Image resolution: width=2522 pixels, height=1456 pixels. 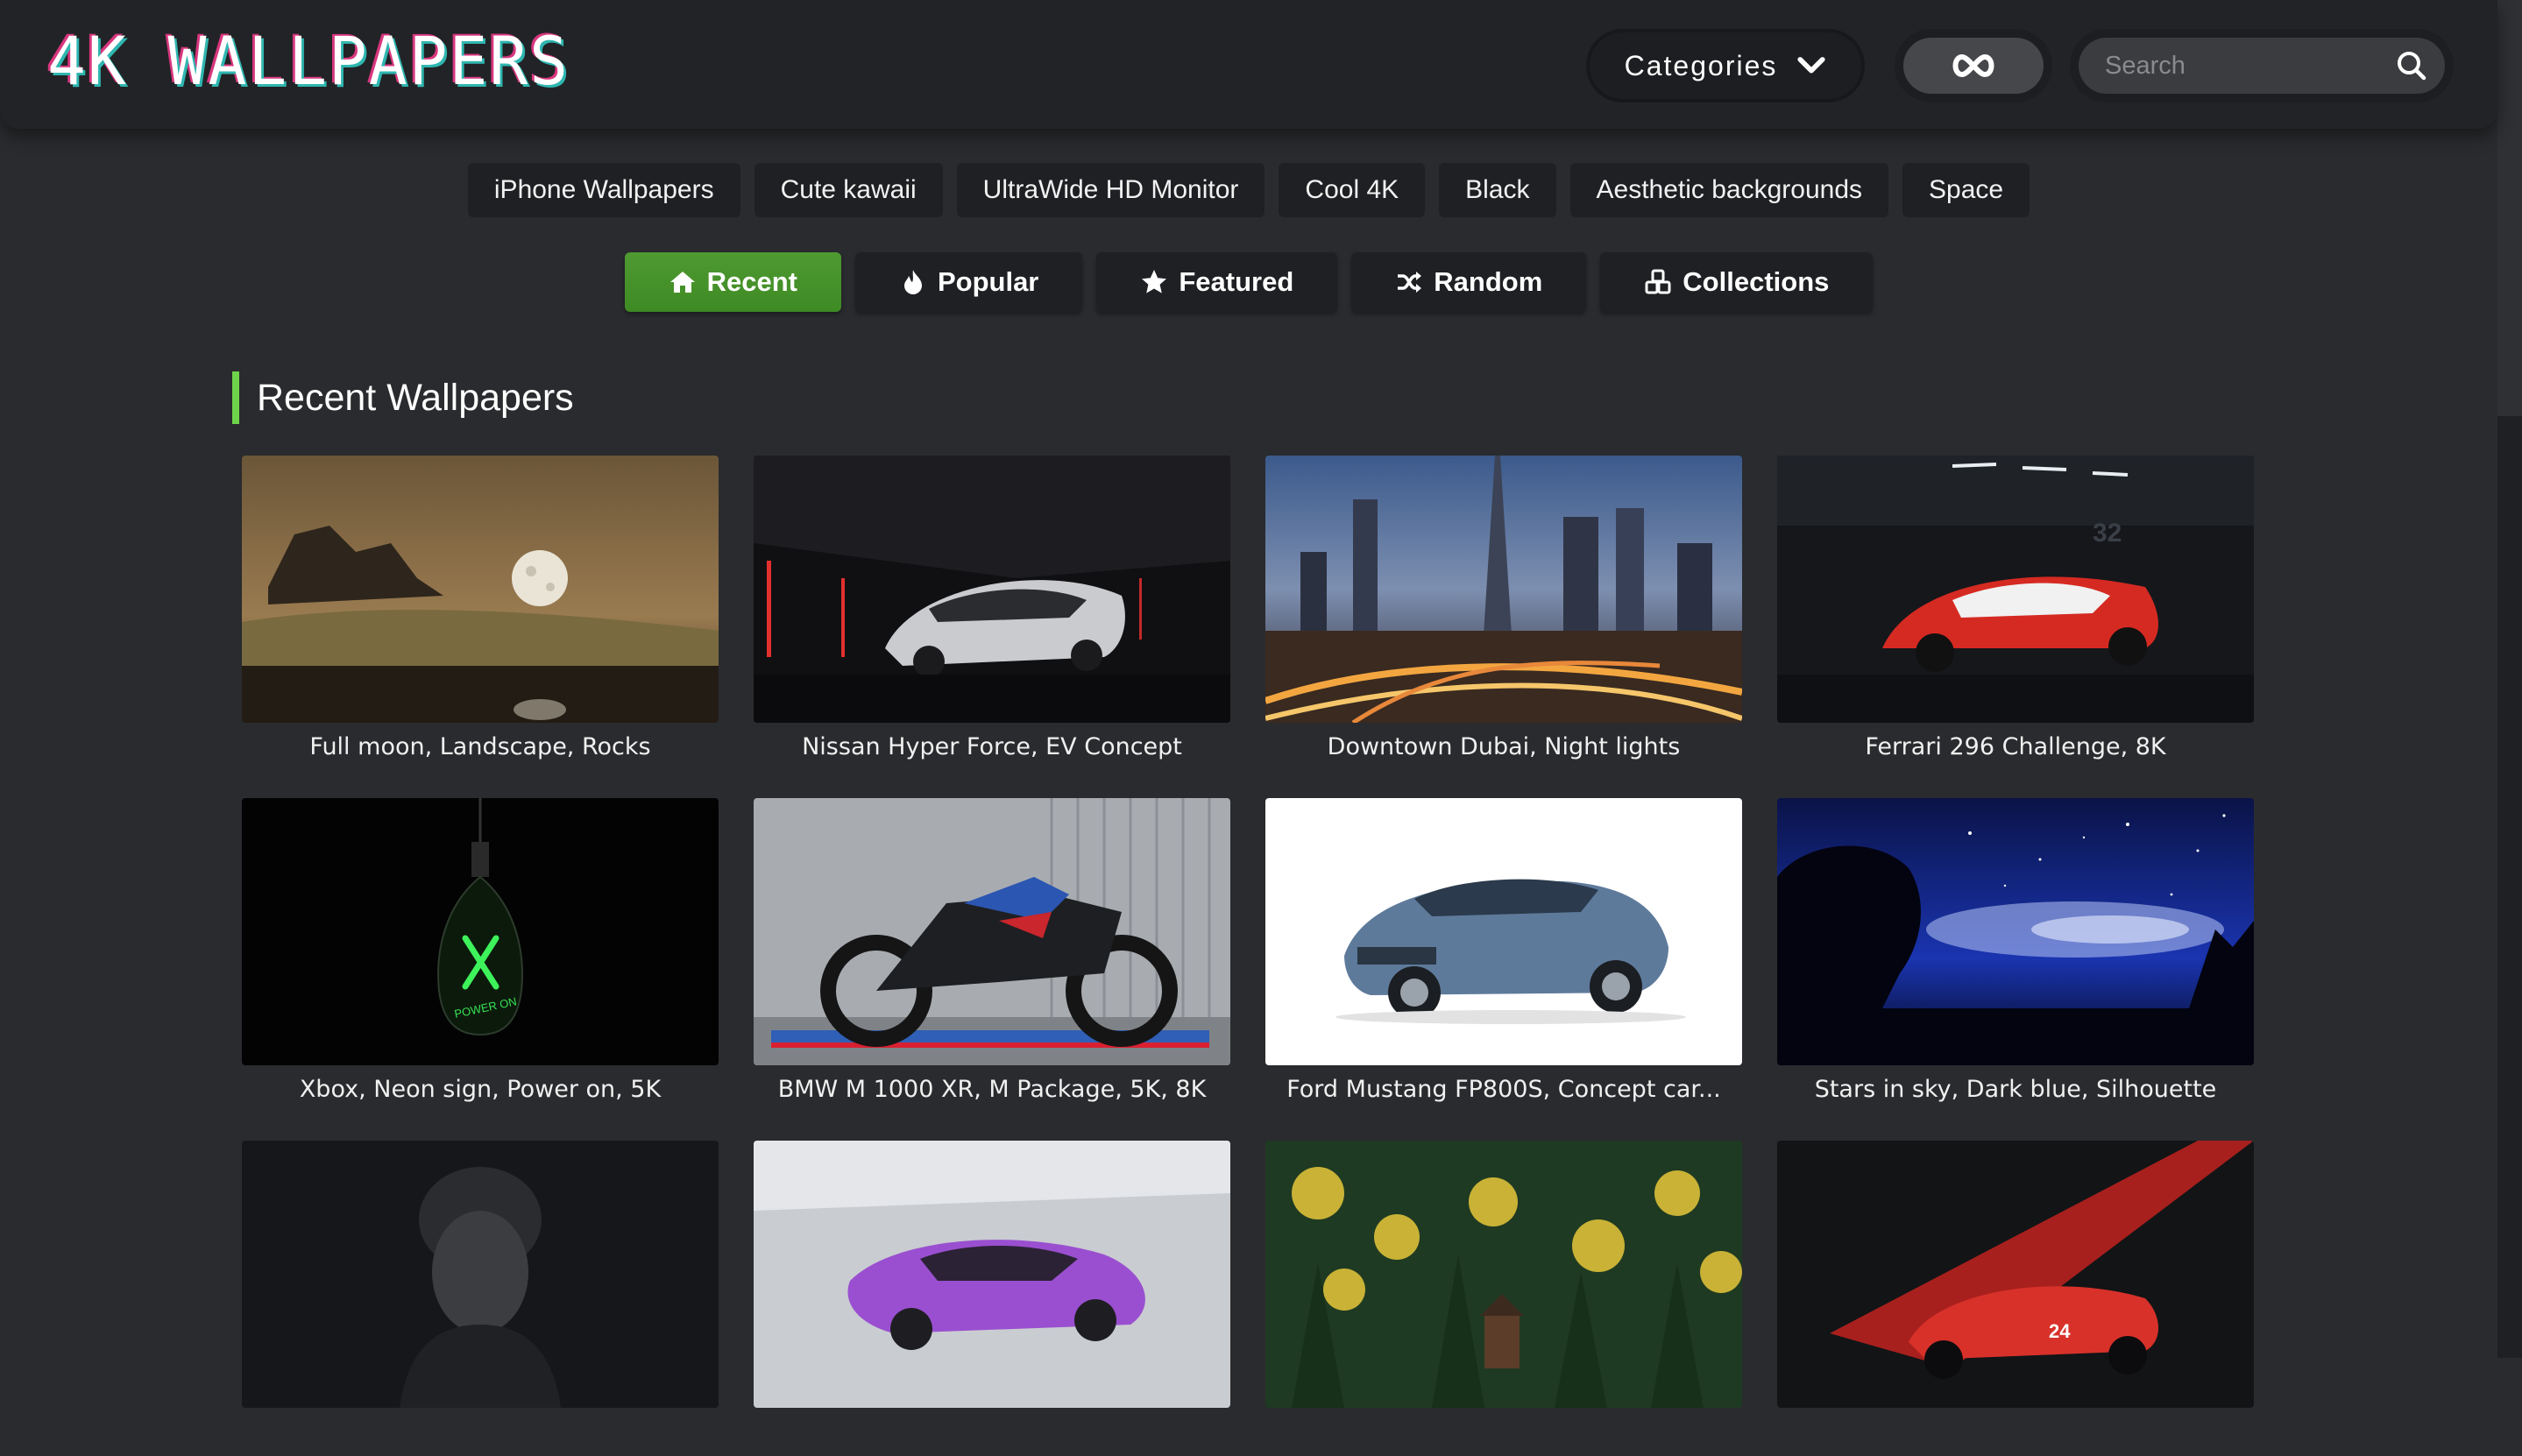 I want to click on search-wrap, so click(x=2262, y=65).